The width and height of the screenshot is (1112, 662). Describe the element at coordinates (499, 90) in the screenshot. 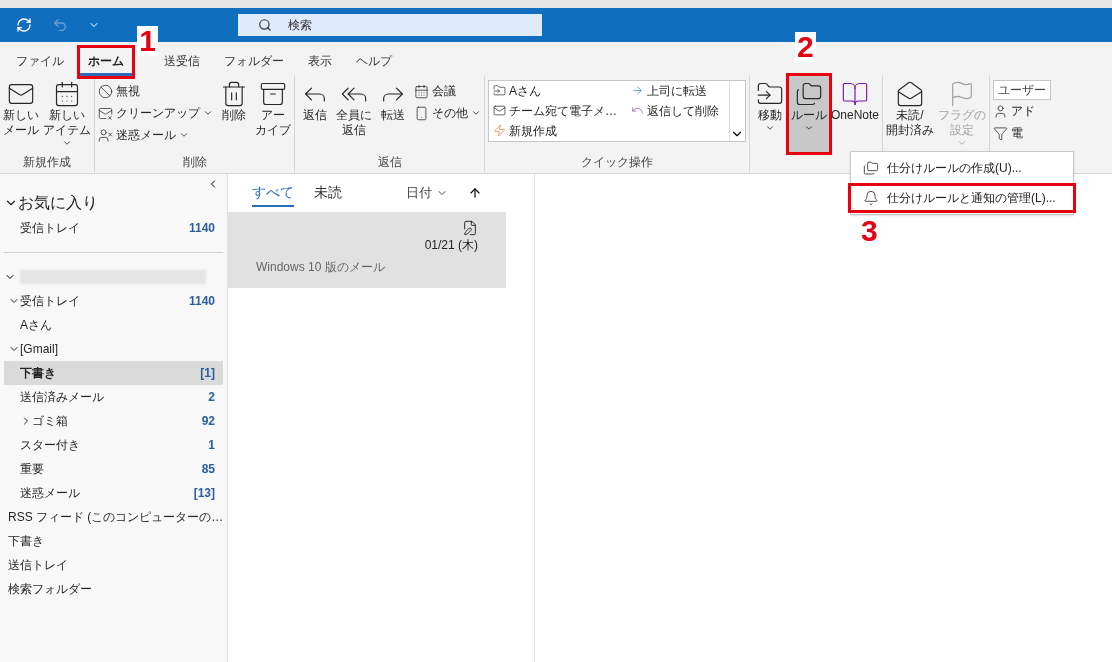

I see `folder-arrow-icon` at that location.